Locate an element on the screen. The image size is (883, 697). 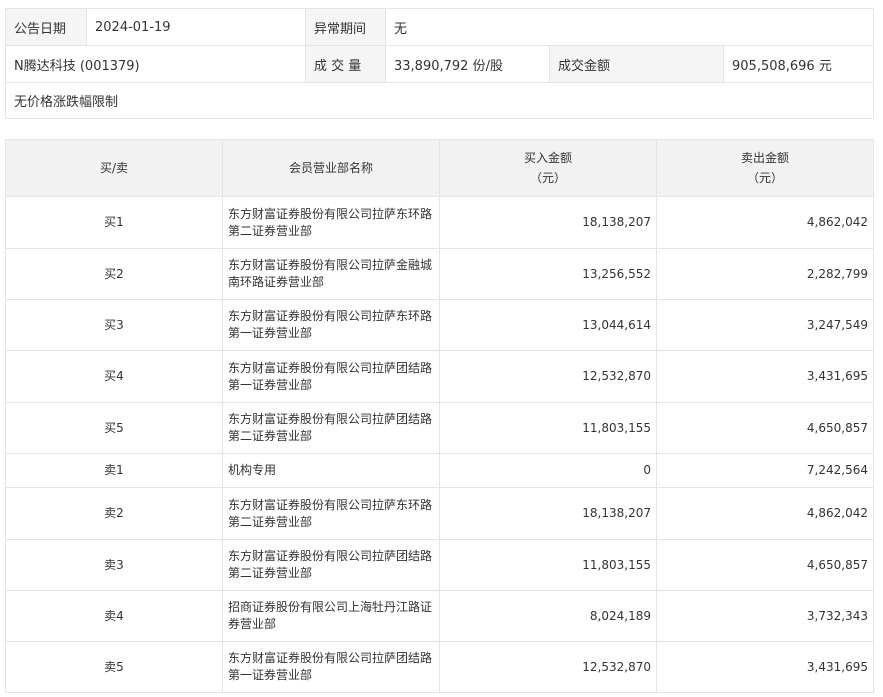
row-side: 卖2 is located at coordinates (114, 513).